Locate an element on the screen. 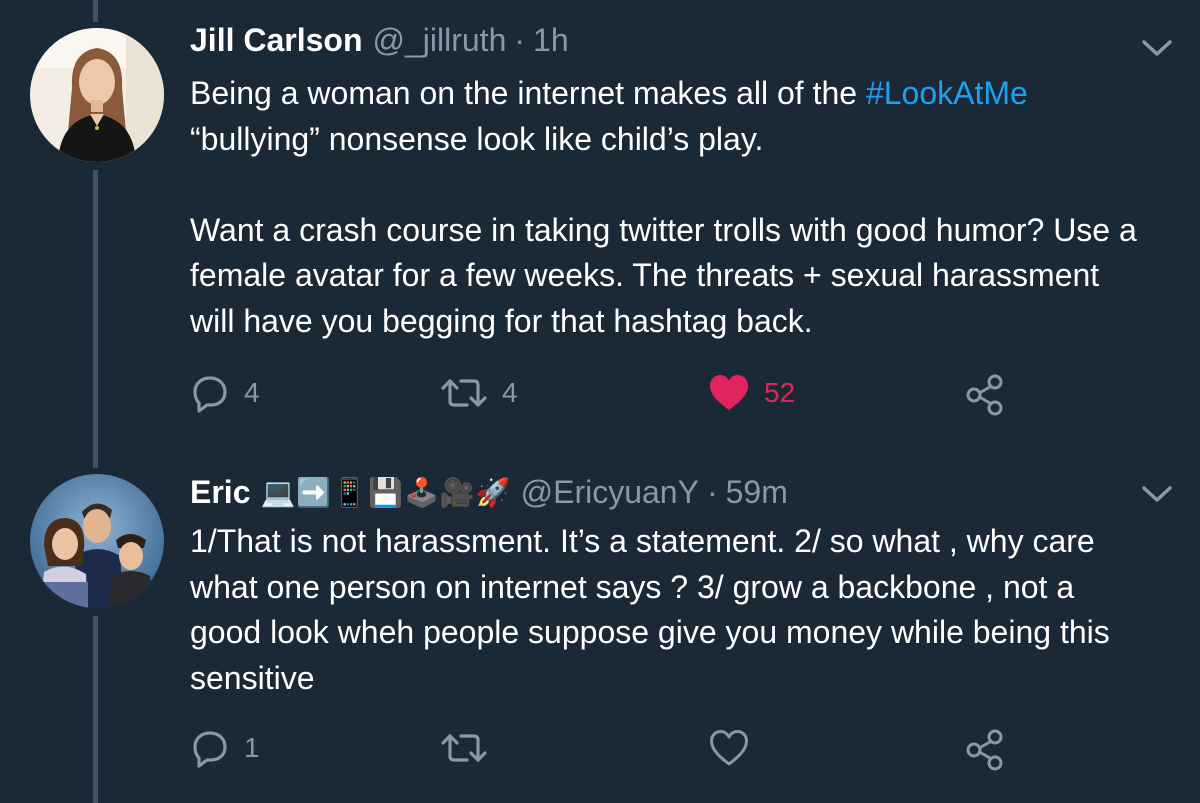  reply-count: 4 is located at coordinates (252, 392).